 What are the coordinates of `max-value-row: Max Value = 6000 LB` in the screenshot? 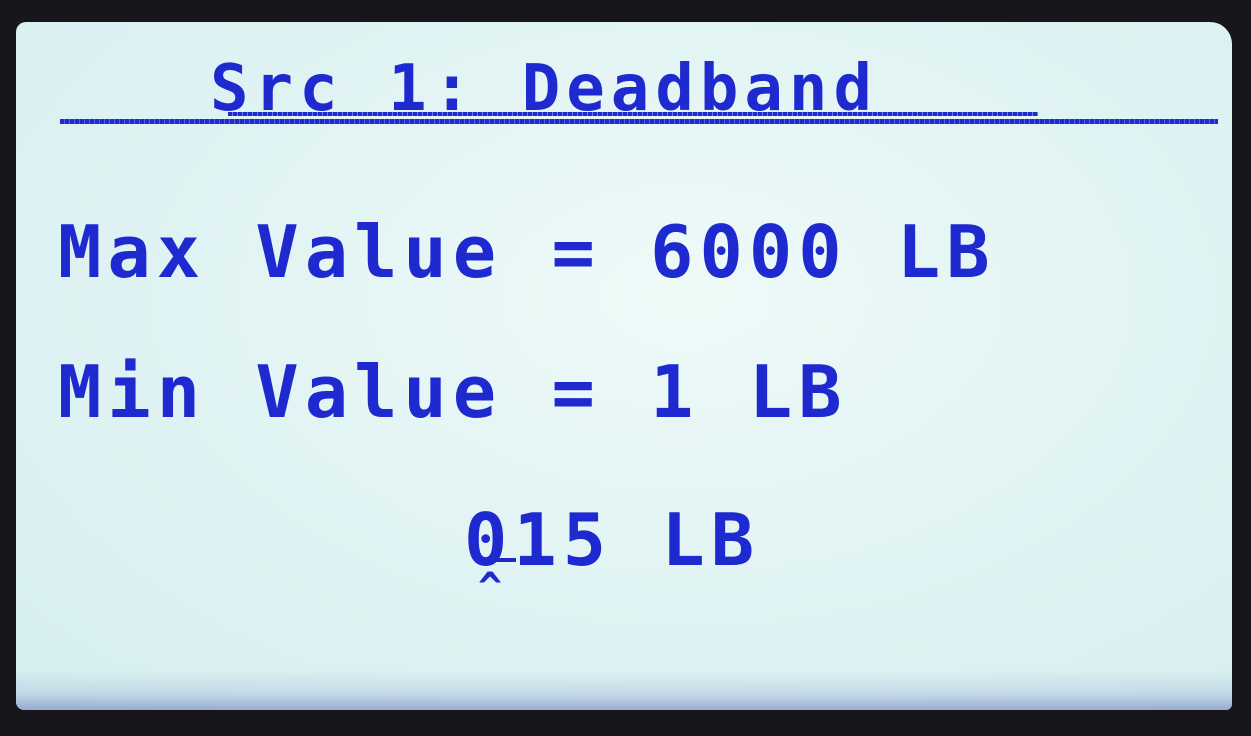 It's located at (527, 252).